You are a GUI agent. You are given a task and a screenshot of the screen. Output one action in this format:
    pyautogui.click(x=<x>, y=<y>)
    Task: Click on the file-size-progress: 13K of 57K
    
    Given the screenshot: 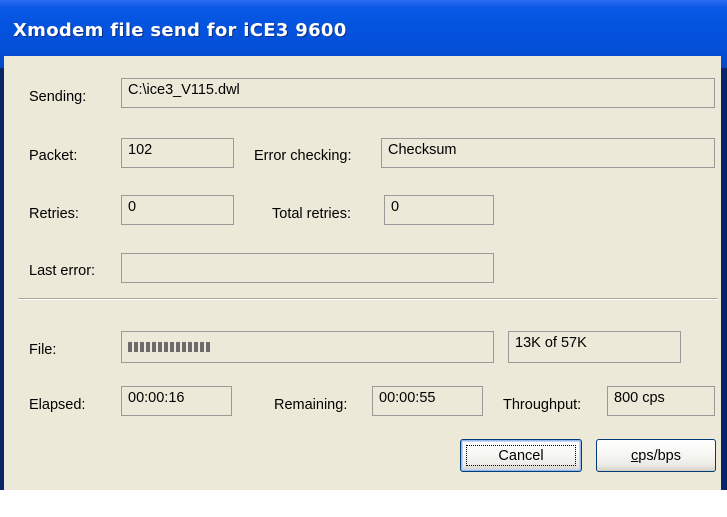 What is the action you would take?
    pyautogui.click(x=594, y=347)
    